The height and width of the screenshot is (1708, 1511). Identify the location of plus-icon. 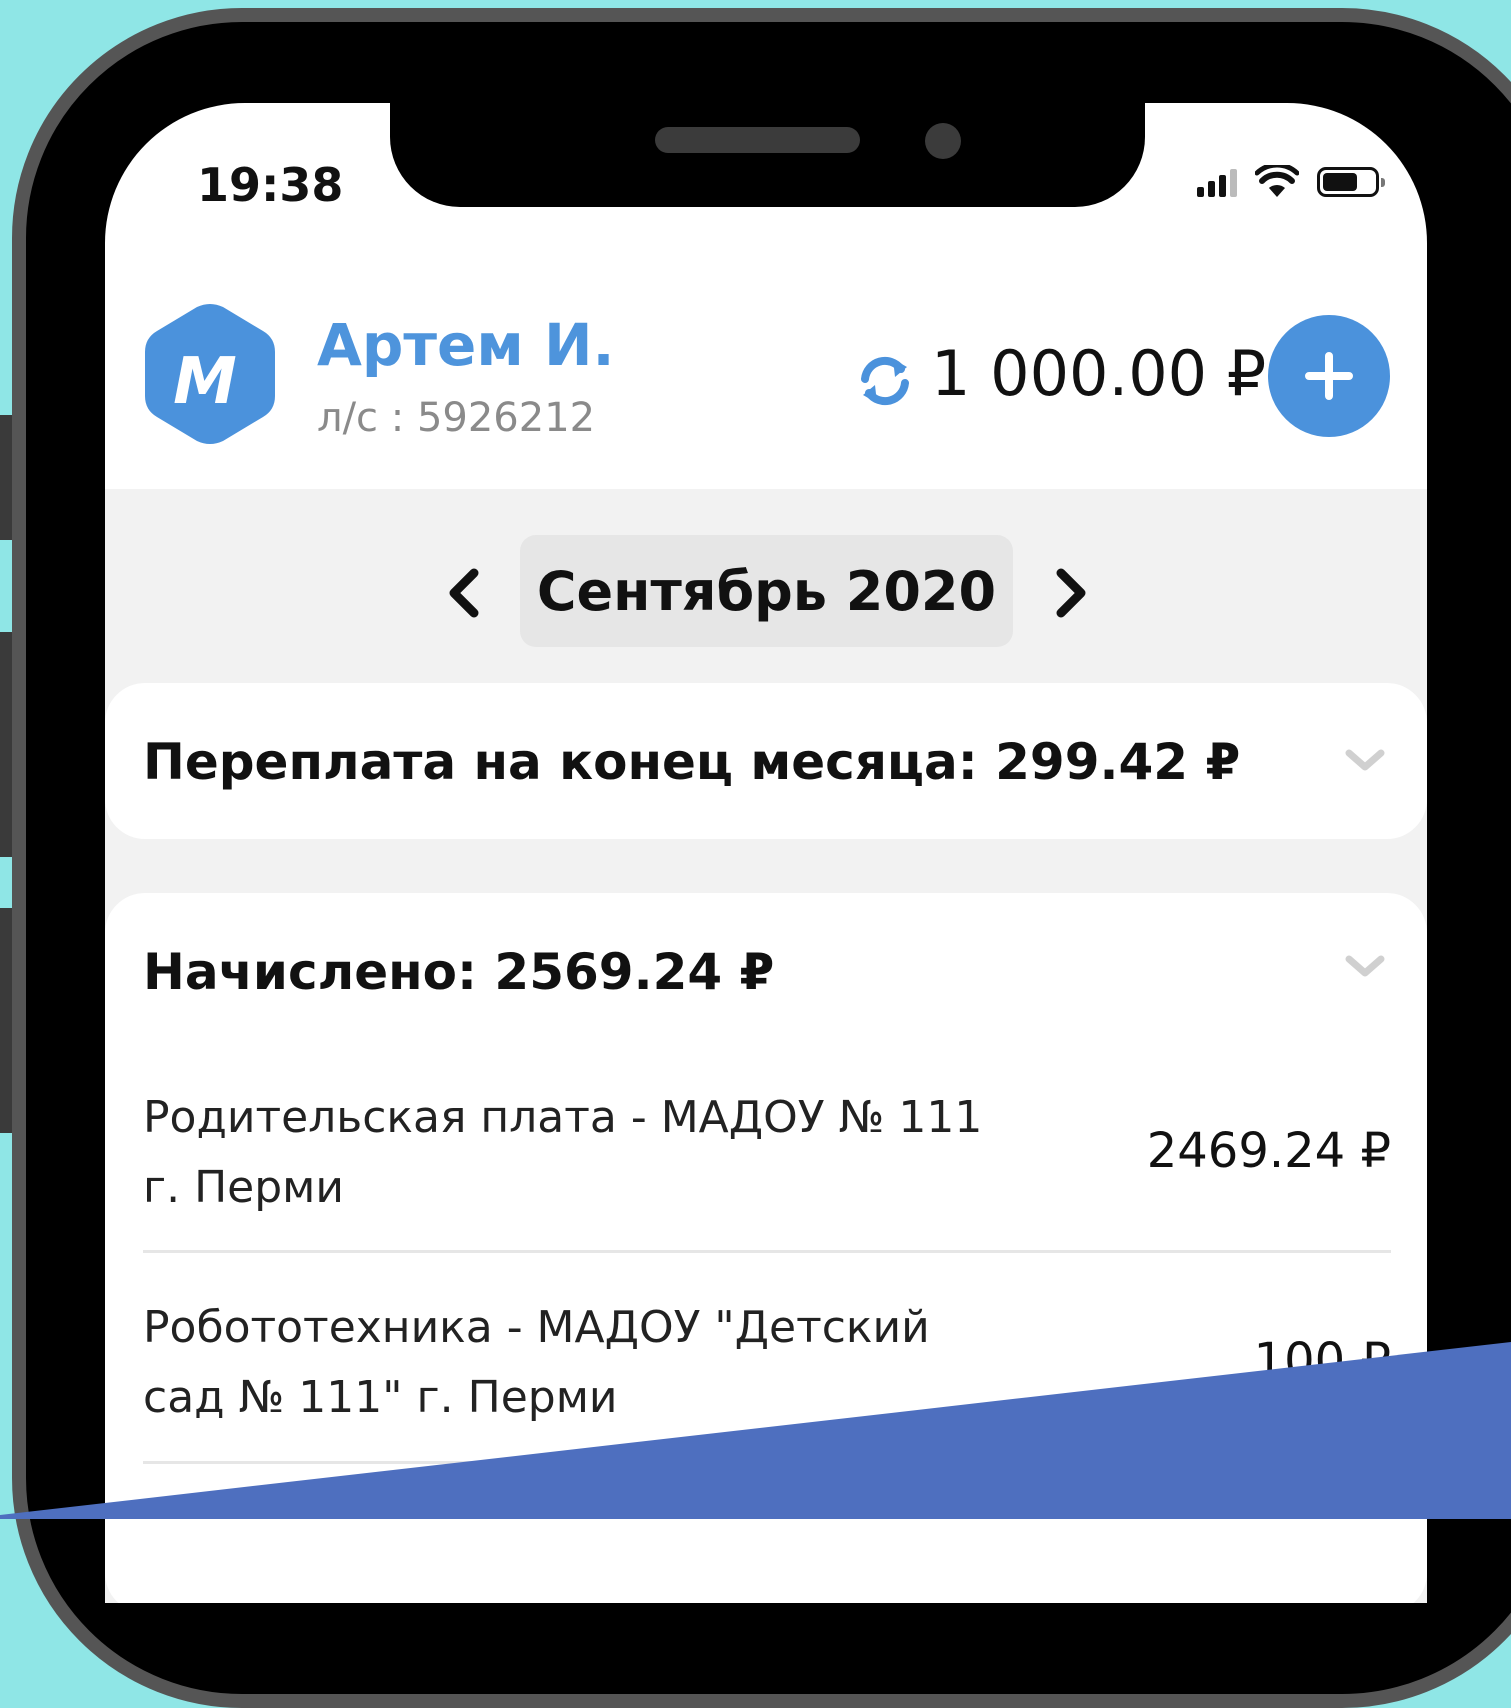
(1329, 376).